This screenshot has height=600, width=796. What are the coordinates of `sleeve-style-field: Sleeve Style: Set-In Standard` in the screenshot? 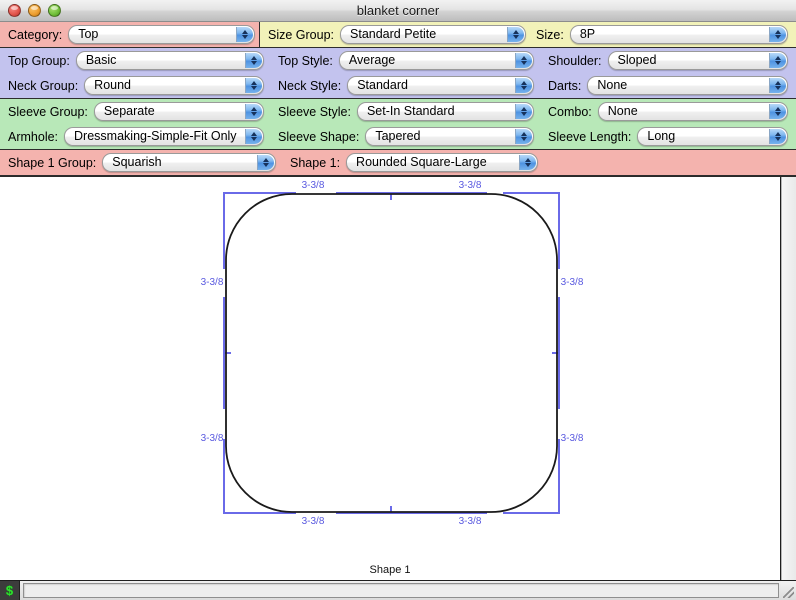 It's located at (399, 111).